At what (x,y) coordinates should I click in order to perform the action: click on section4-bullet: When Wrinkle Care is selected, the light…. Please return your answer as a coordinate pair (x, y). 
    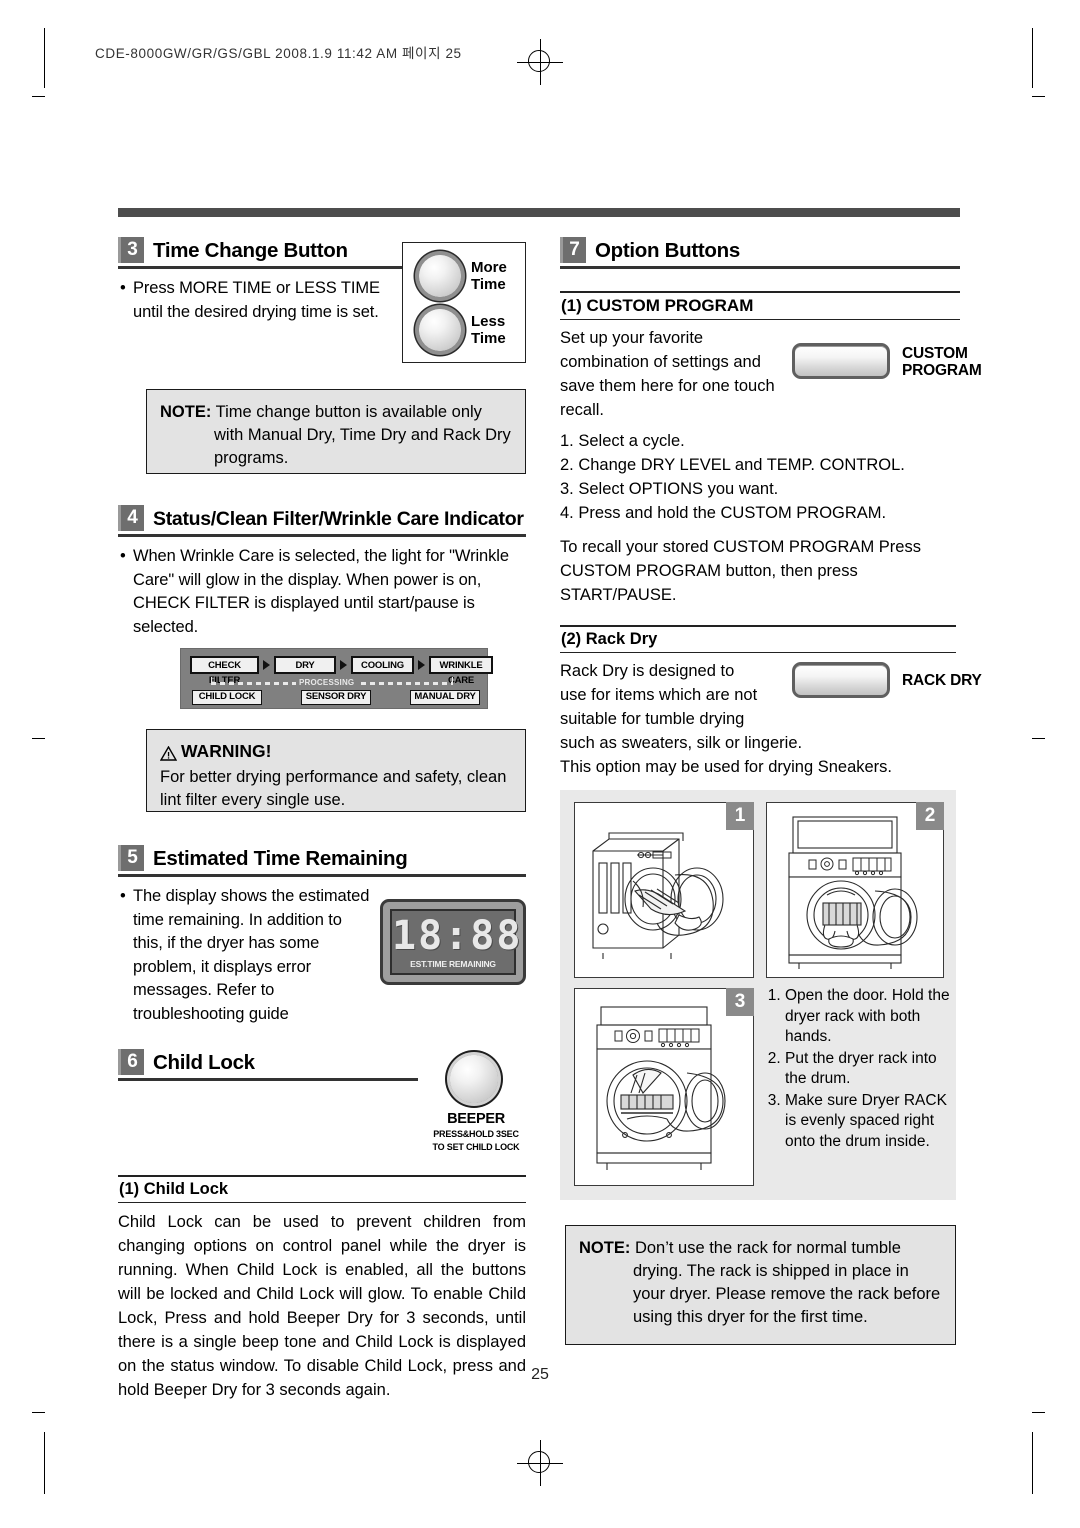
    Looking at the image, I should click on (322, 592).